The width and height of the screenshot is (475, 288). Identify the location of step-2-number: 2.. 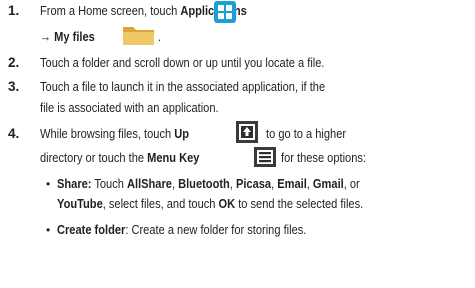
(14, 62).